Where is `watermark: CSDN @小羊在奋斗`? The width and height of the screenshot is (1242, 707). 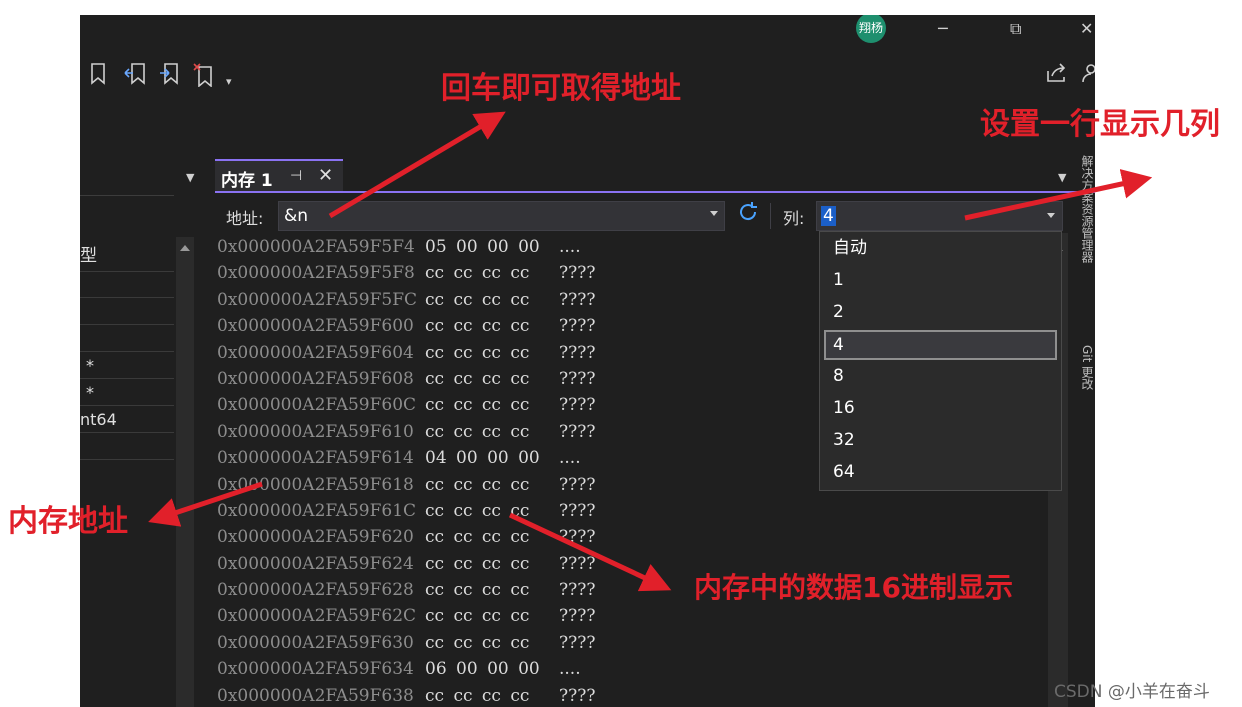 watermark: CSDN @小羊在奋斗 is located at coordinates (1132, 692).